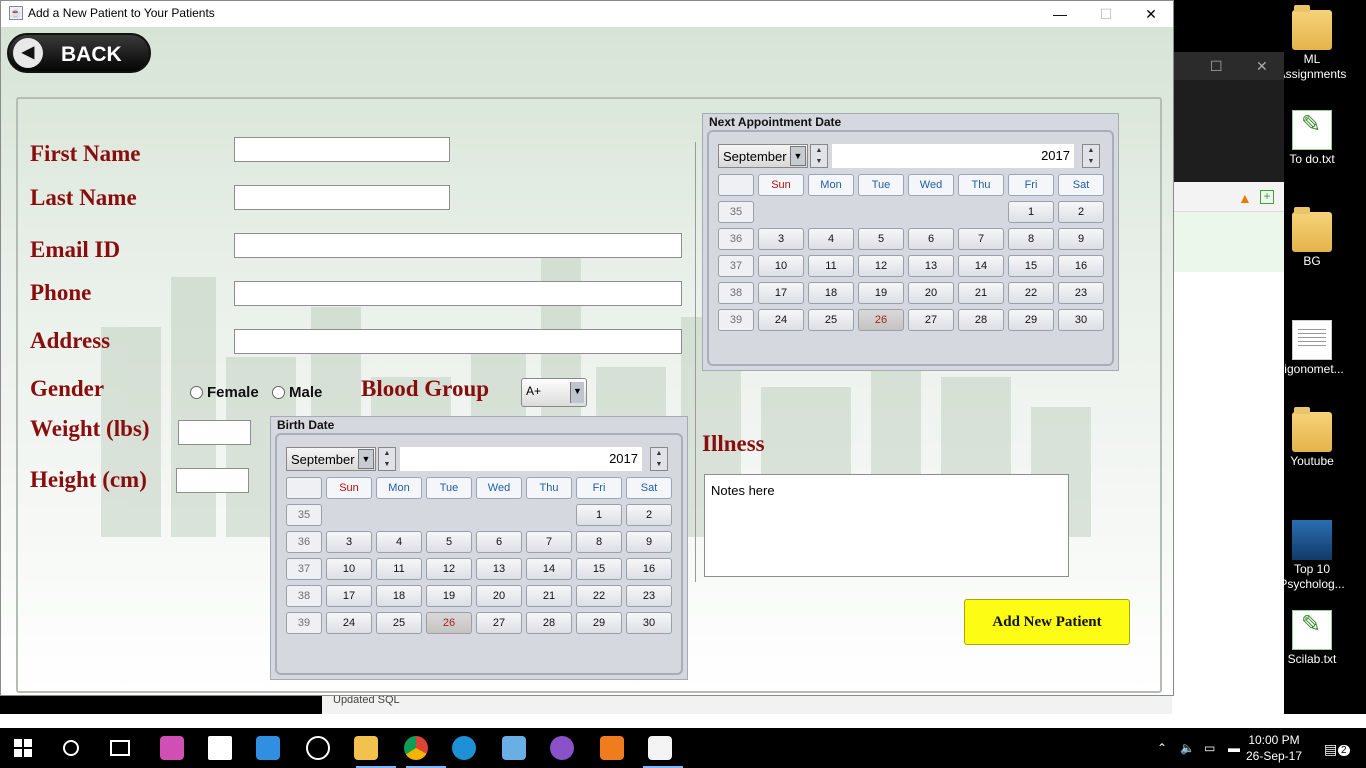 The width and height of the screenshot is (1366, 768). I want to click on warning-icon: ▲, so click(1245, 198).